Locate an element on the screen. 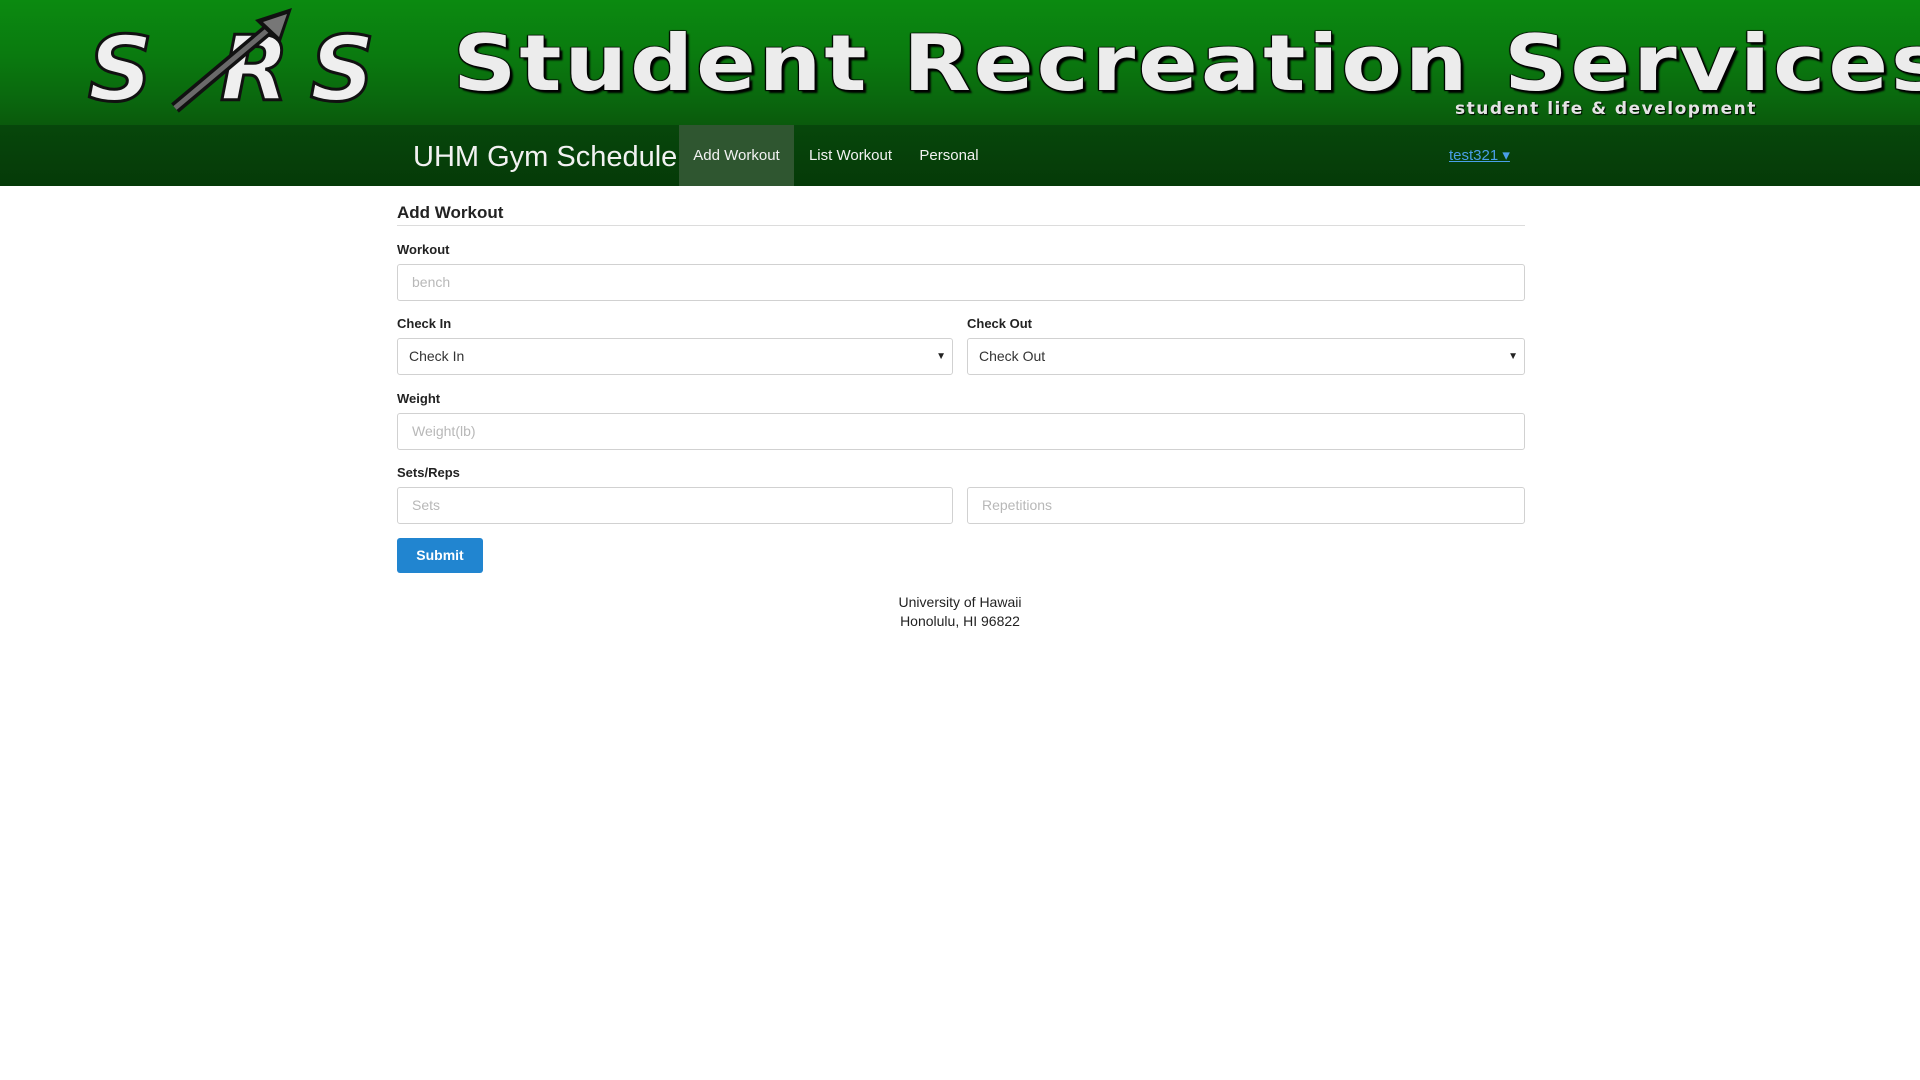 The image size is (1920, 1080). form-title: Add Workout is located at coordinates (450, 212).